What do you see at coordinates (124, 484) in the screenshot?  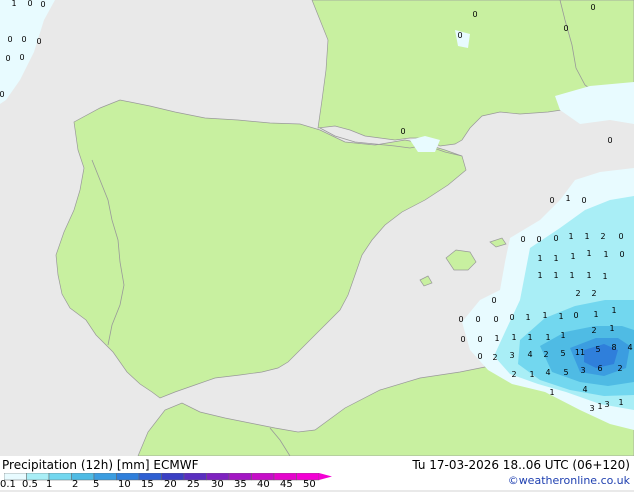 I see `scale-label: 10` at bounding box center [124, 484].